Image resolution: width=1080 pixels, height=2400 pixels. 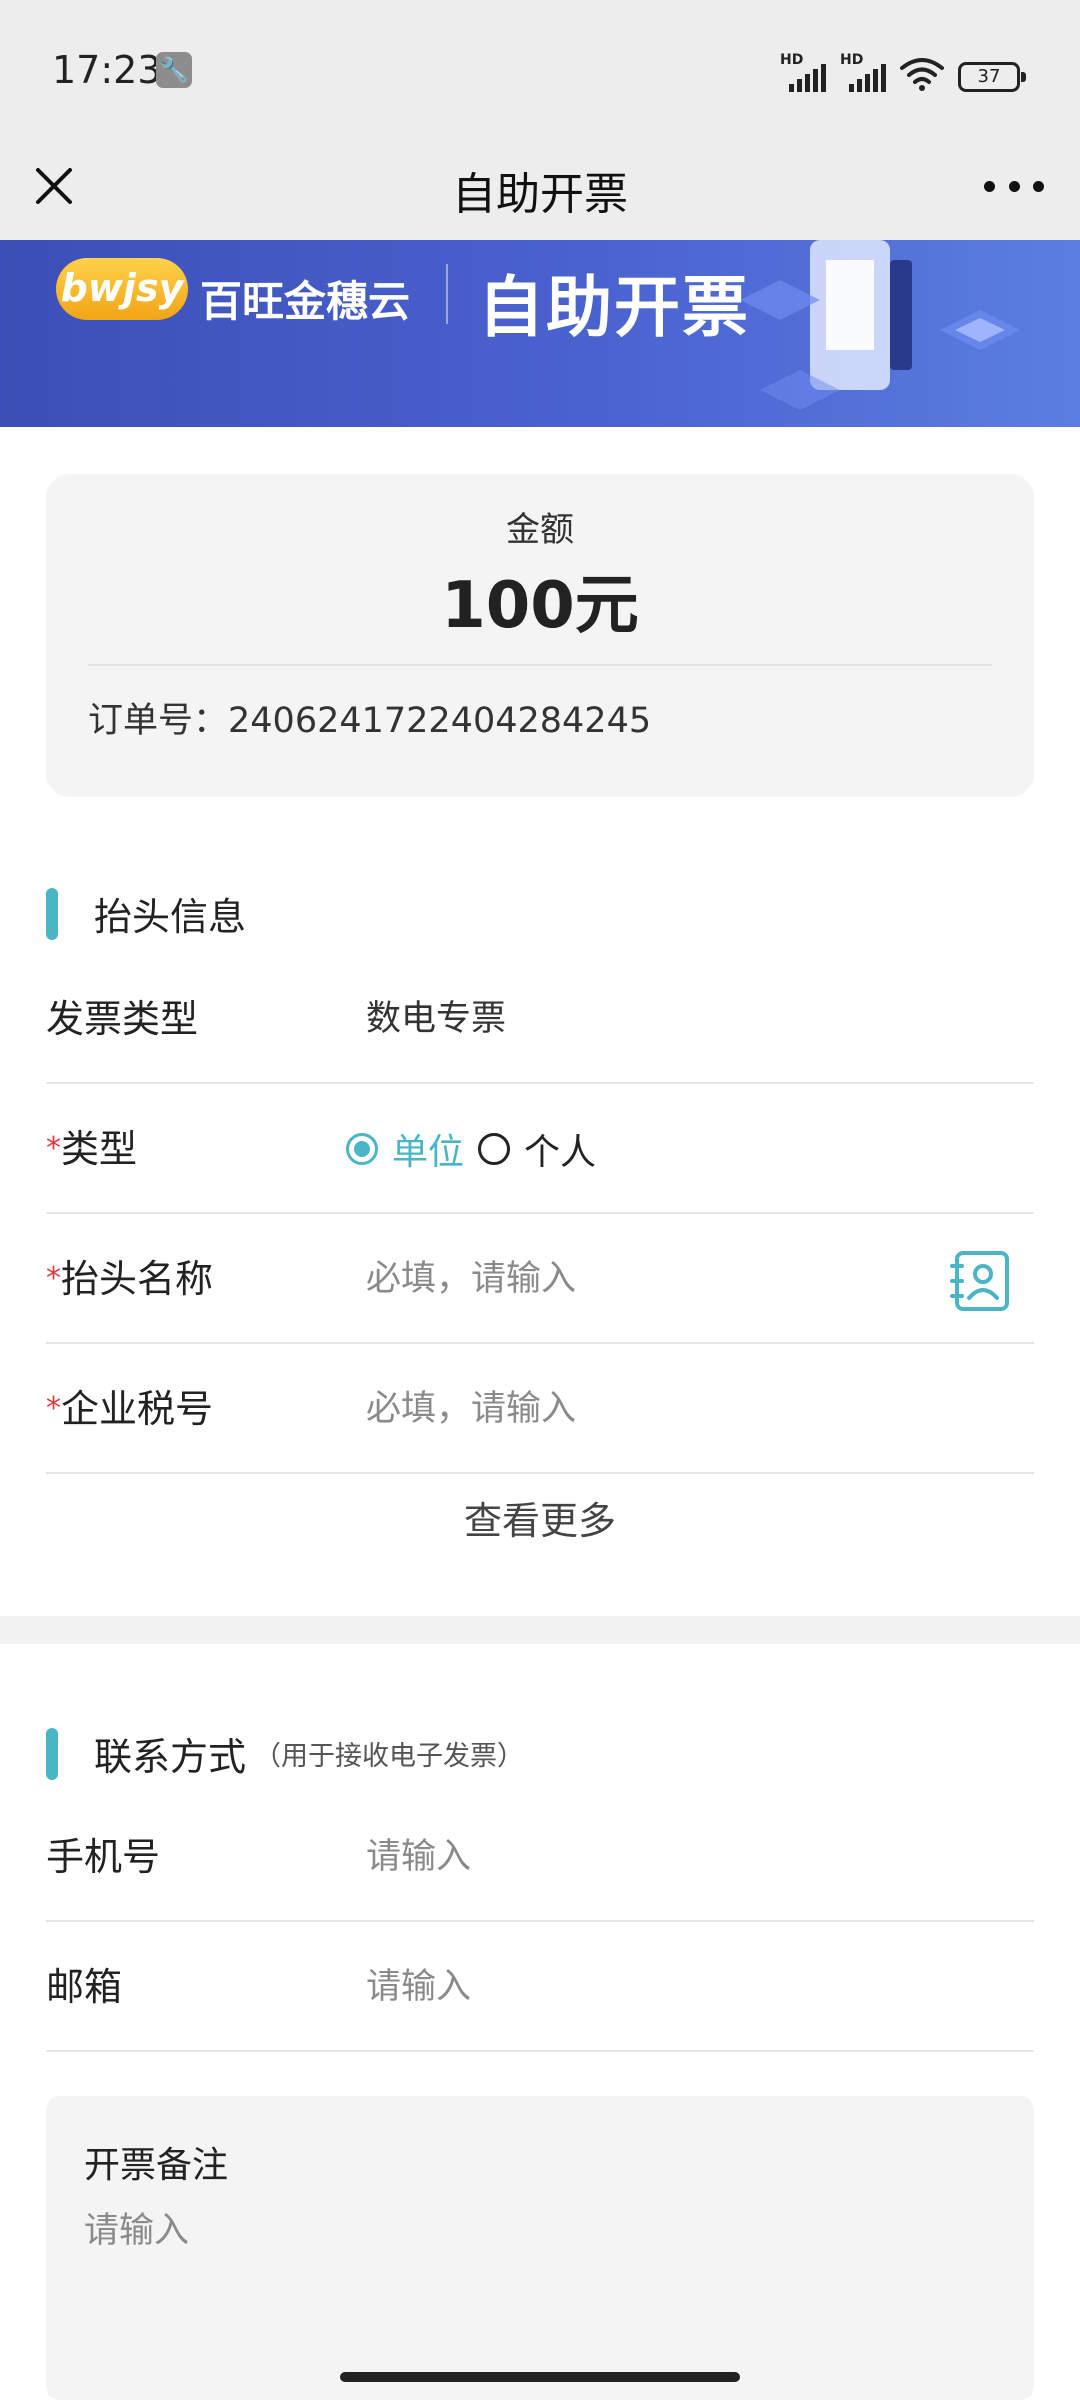 I want to click on nav-bar: 自助开票, so click(x=540, y=190).